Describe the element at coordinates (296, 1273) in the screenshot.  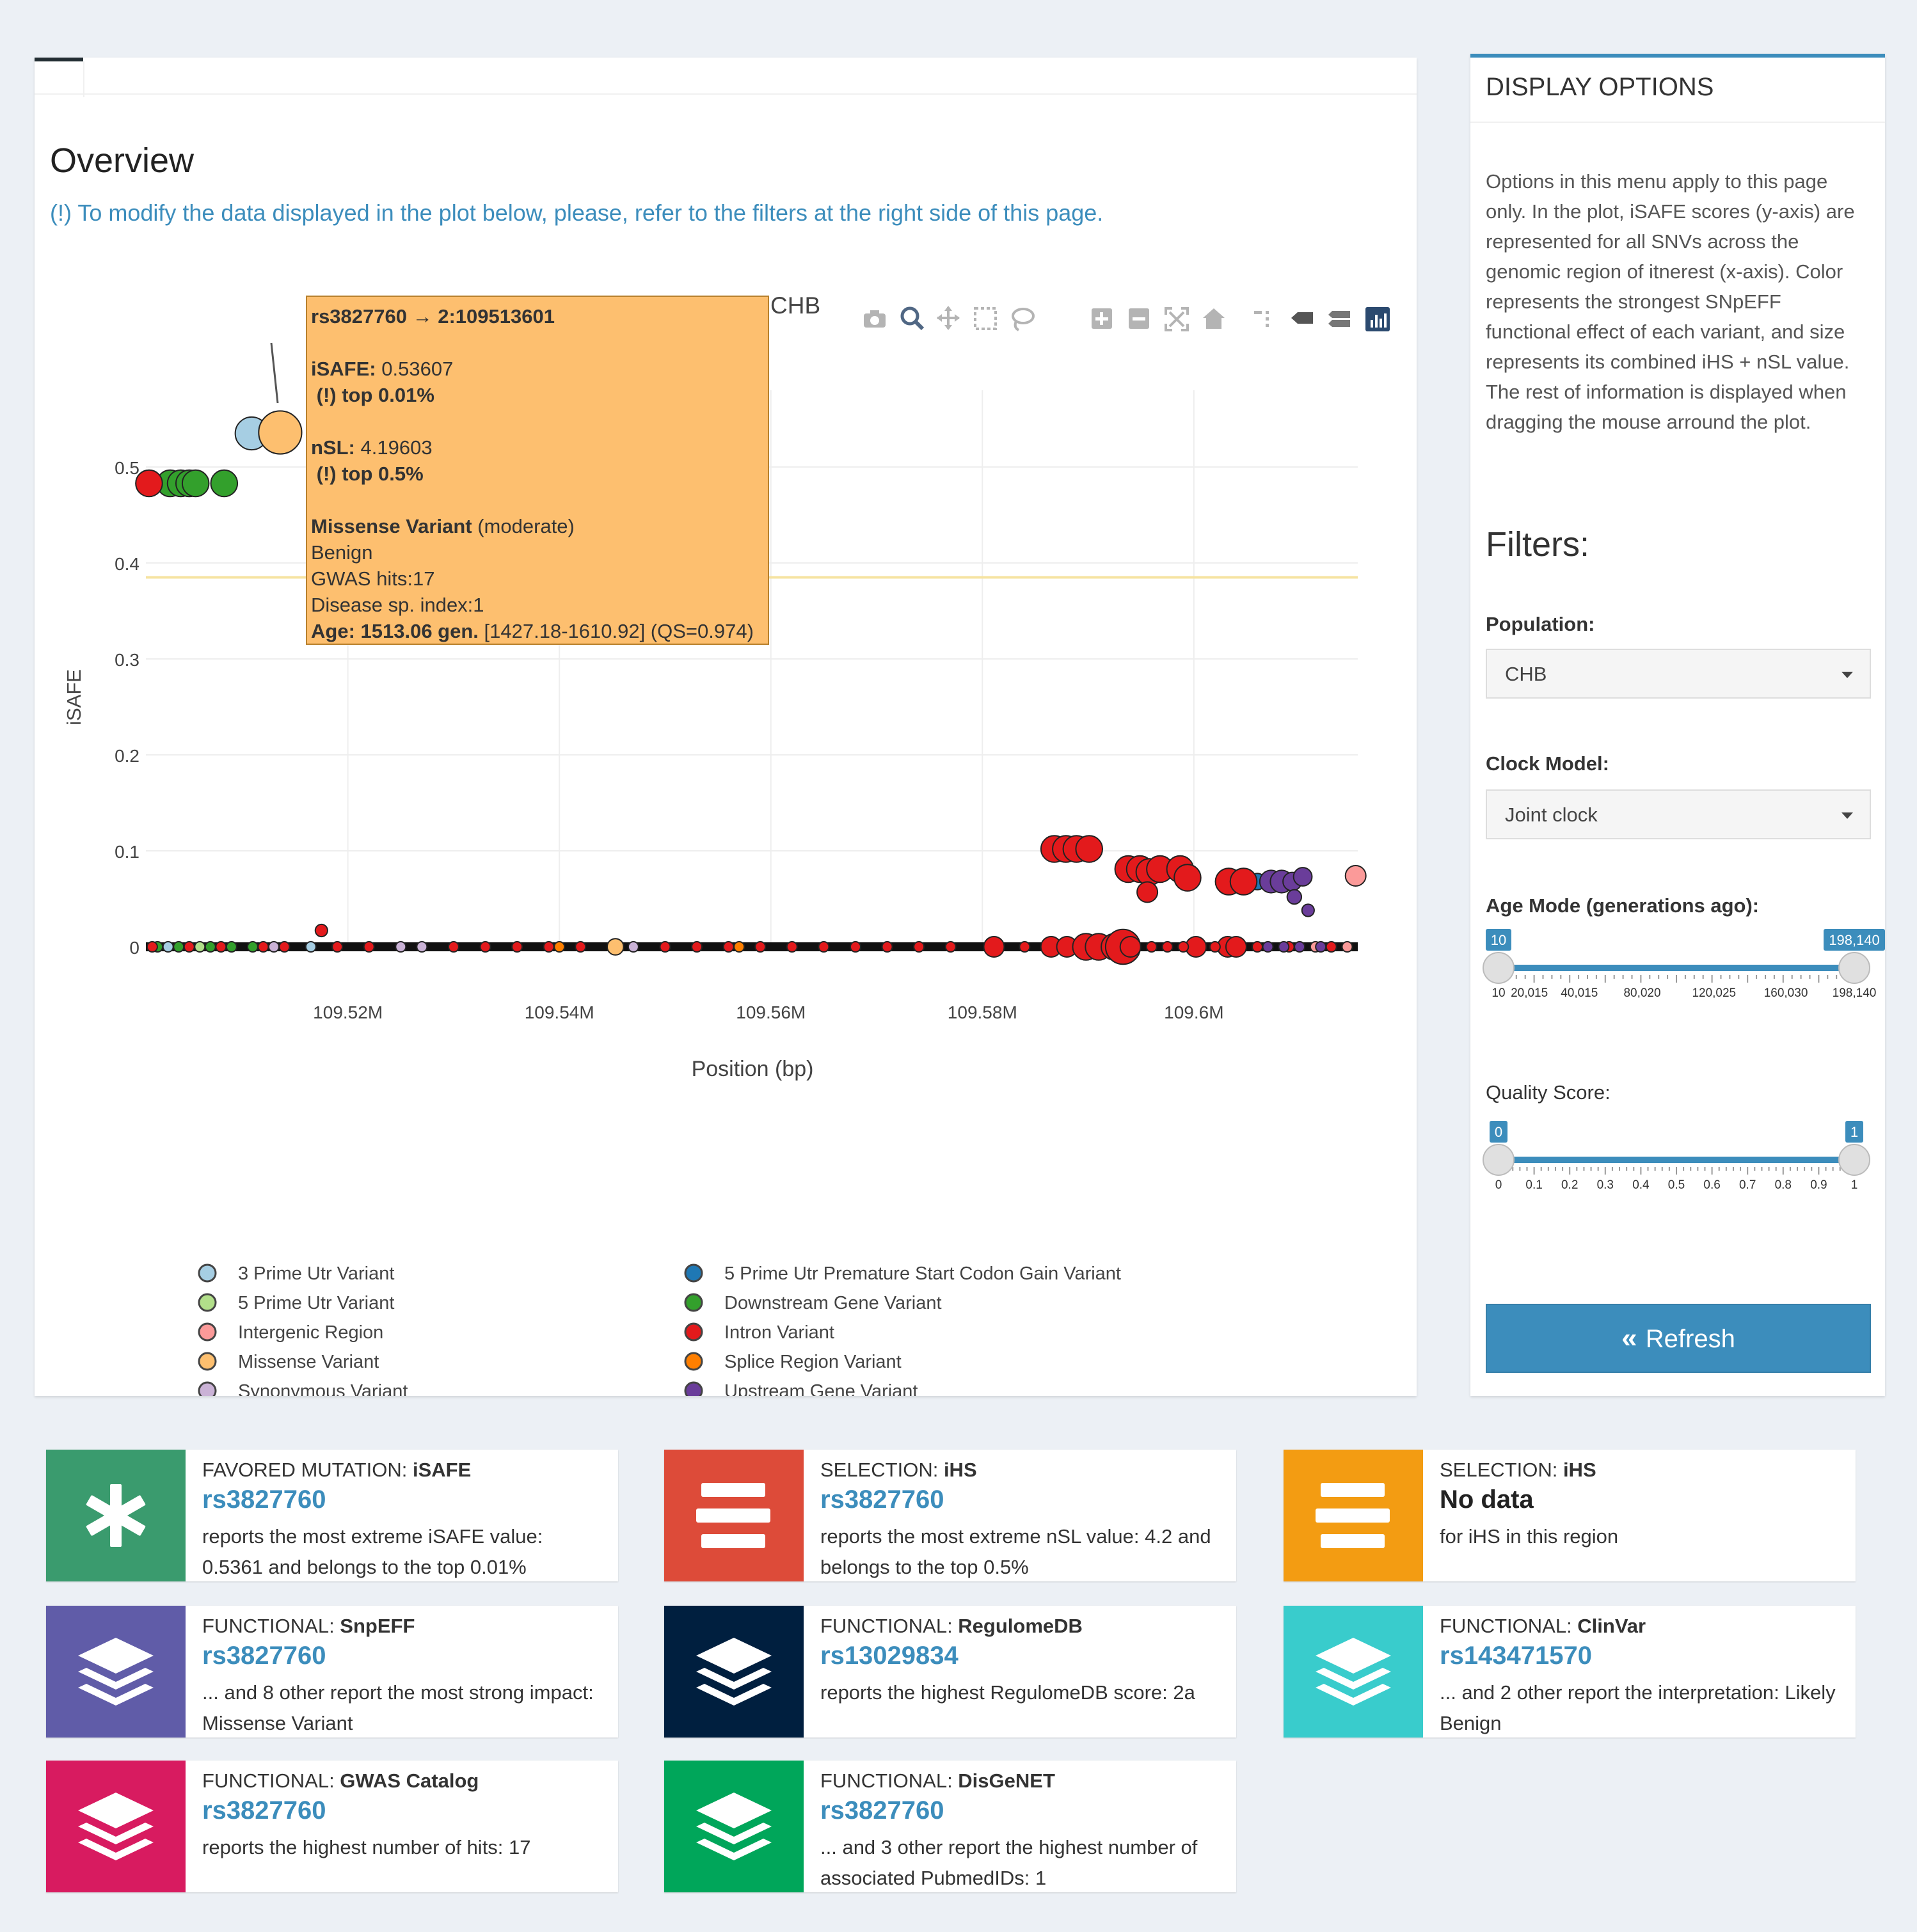
I see `legend-item: 3 Prime Utr Variant` at that location.